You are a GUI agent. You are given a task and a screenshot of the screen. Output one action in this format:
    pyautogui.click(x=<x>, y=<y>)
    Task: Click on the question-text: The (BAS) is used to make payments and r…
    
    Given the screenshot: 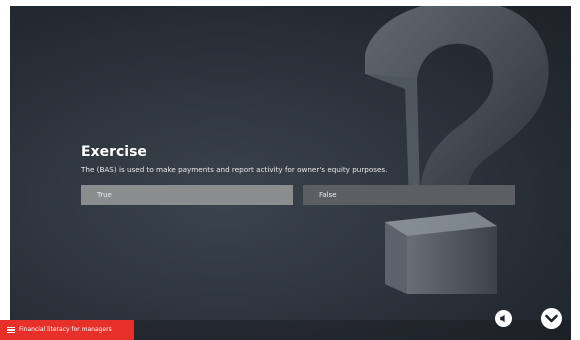 What is the action you would take?
    pyautogui.click(x=234, y=169)
    